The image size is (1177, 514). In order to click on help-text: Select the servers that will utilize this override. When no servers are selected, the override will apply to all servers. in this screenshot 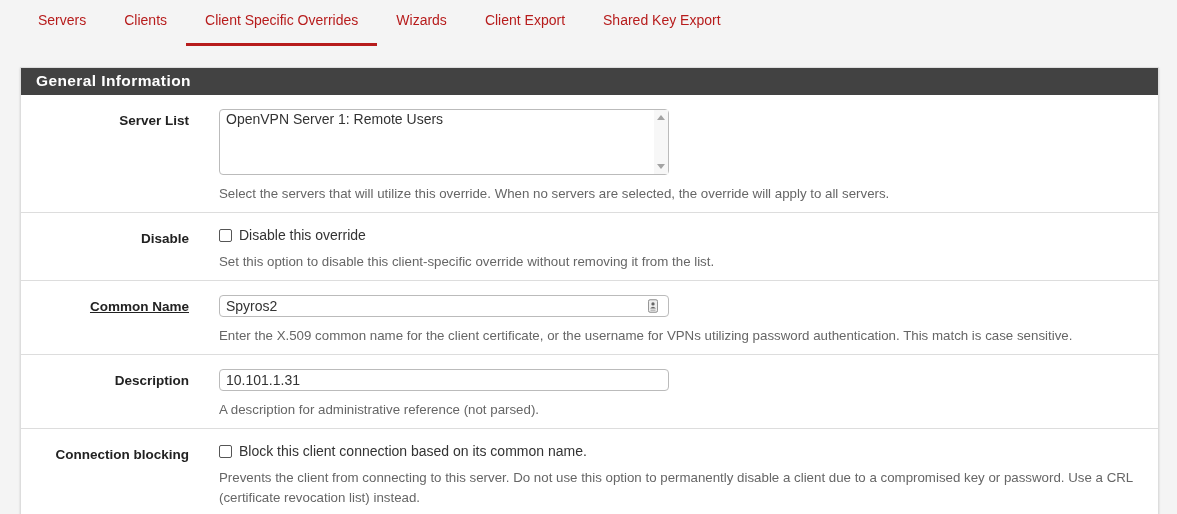, I will do `click(555, 194)`.